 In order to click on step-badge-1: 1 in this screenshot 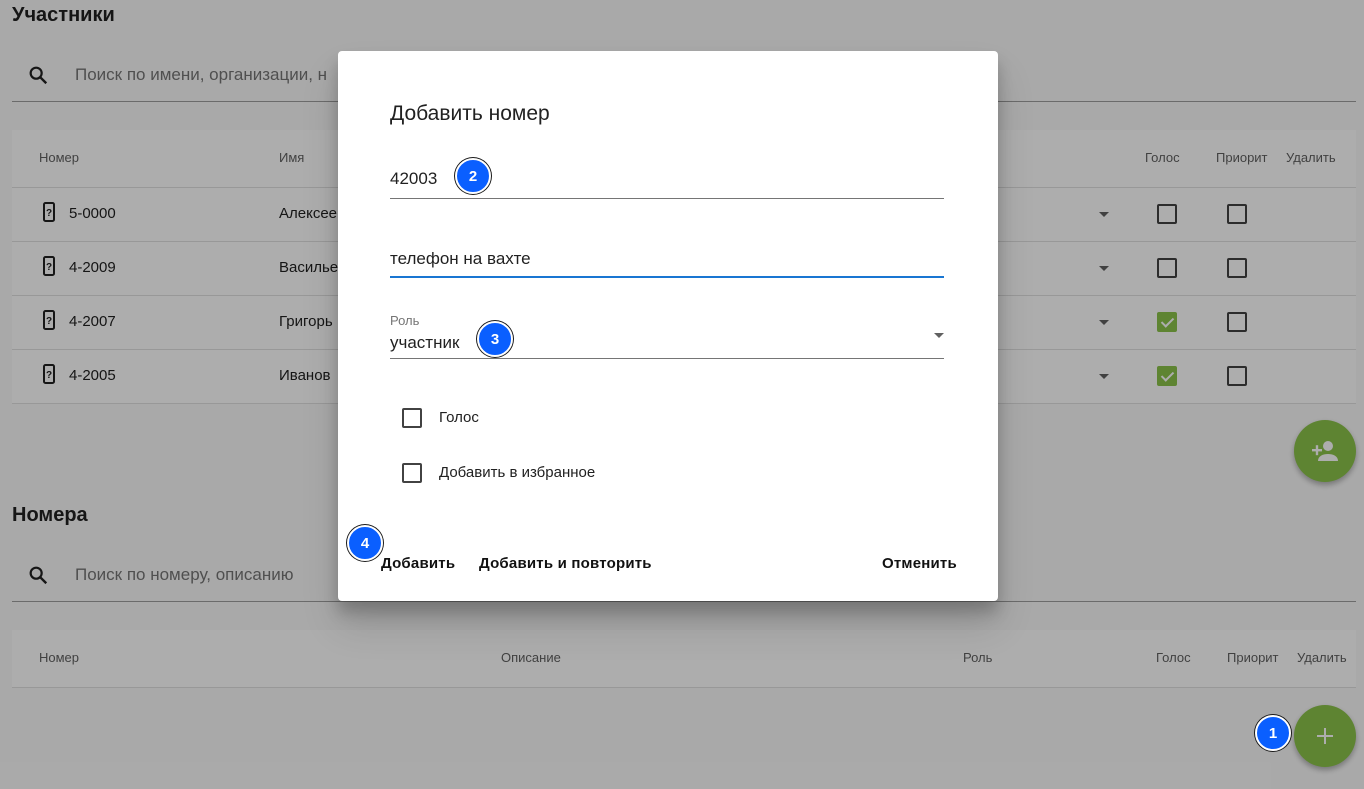, I will do `click(1273, 733)`.